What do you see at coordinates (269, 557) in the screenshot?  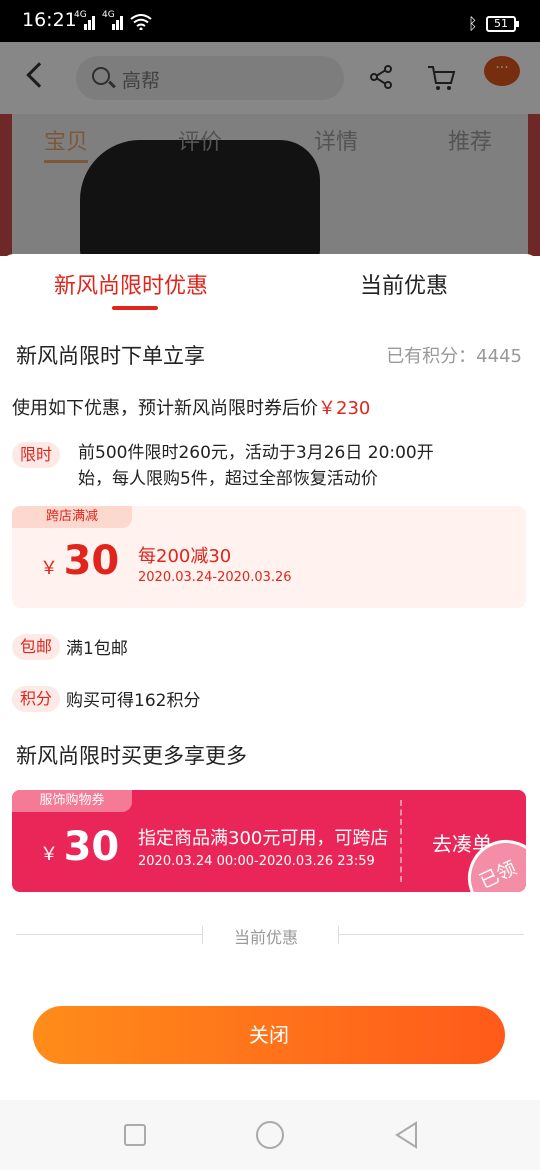 I see `store-discount-coupon: 跨店满减 ￥ 30 每200减30 2020.03.24-2020.03.26` at bounding box center [269, 557].